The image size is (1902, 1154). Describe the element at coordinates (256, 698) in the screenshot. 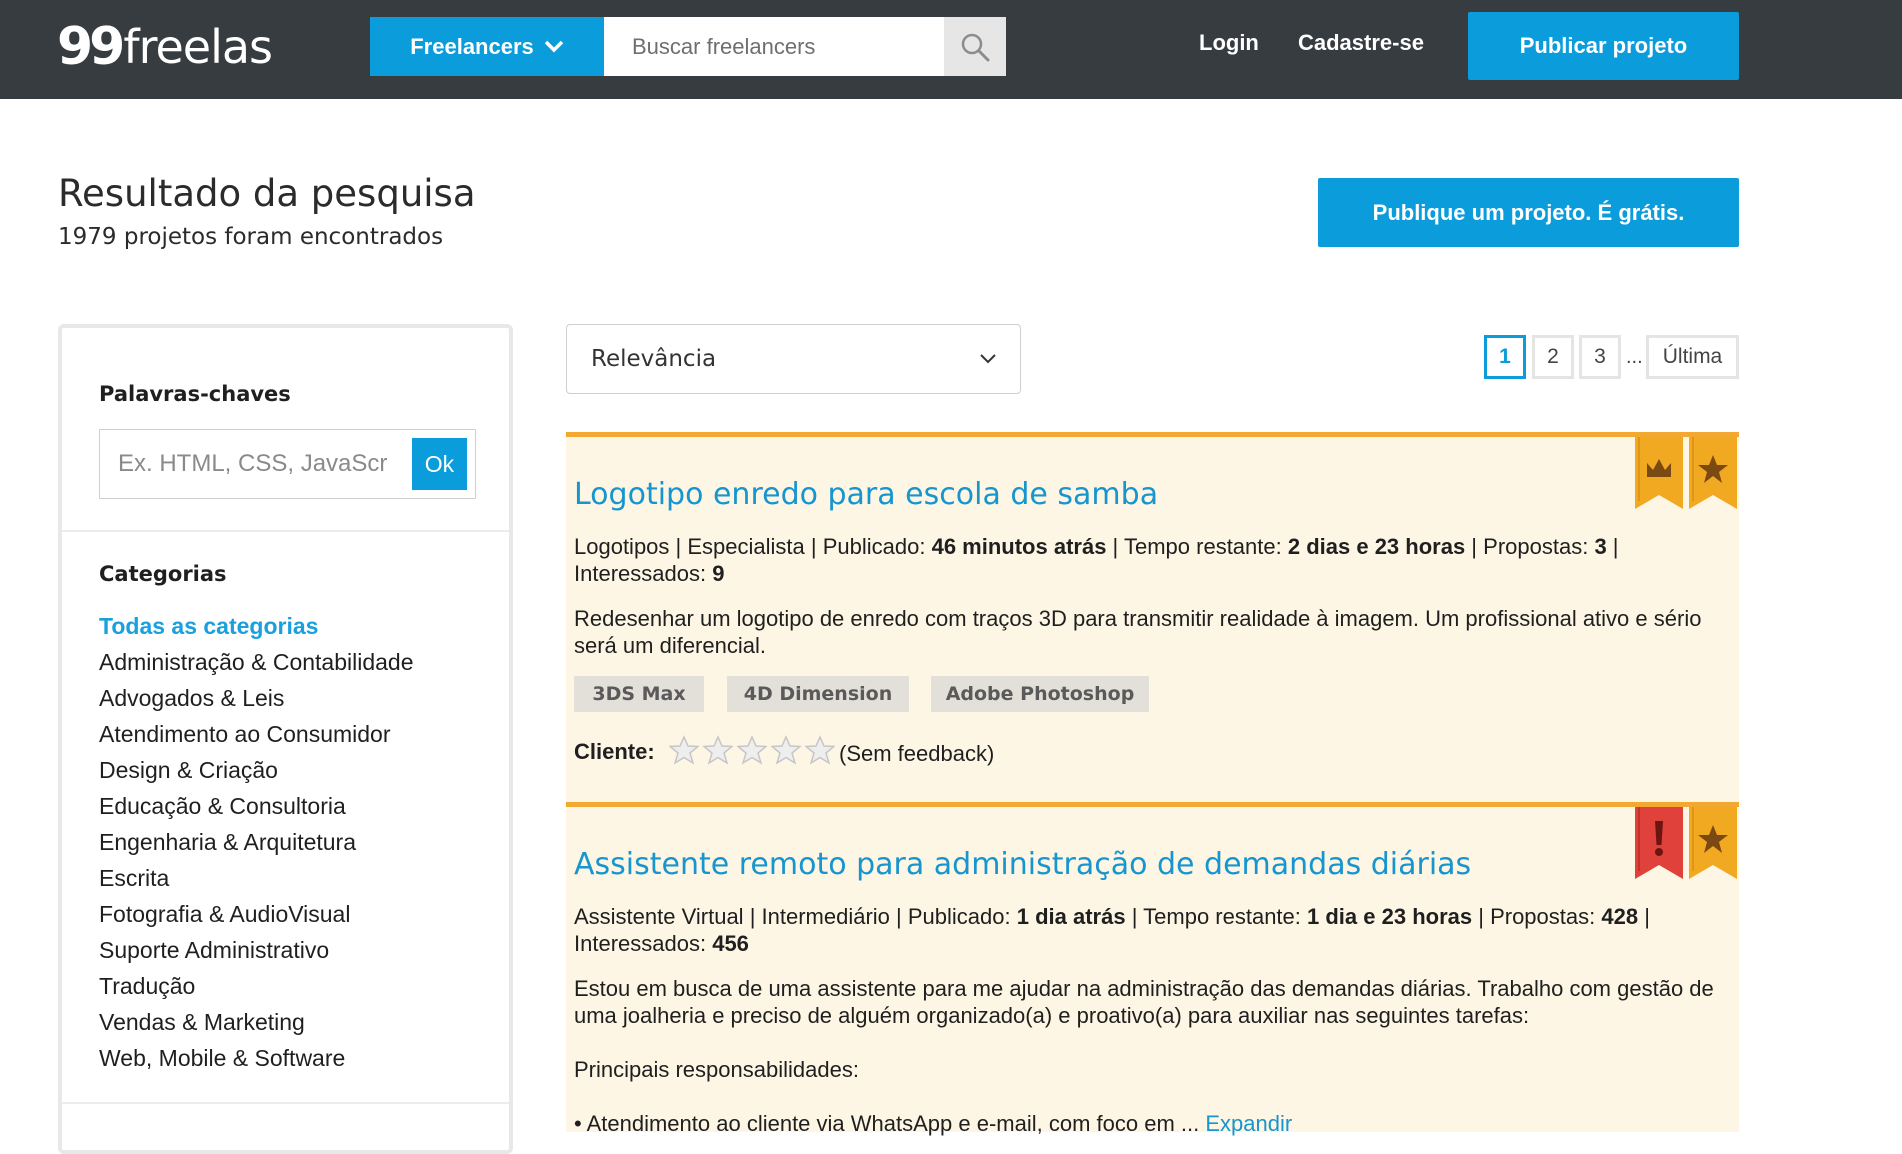

I see `category-advogados: Advogados & Leis` at that location.